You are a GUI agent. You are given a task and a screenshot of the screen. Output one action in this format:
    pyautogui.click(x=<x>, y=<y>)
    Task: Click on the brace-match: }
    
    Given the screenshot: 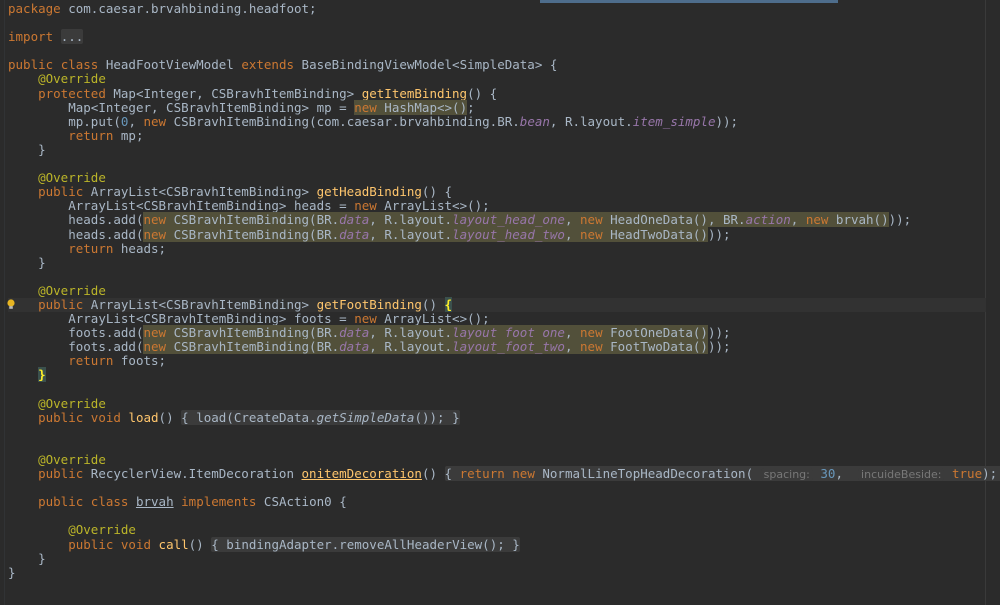 What is the action you would take?
    pyautogui.click(x=42, y=375)
    